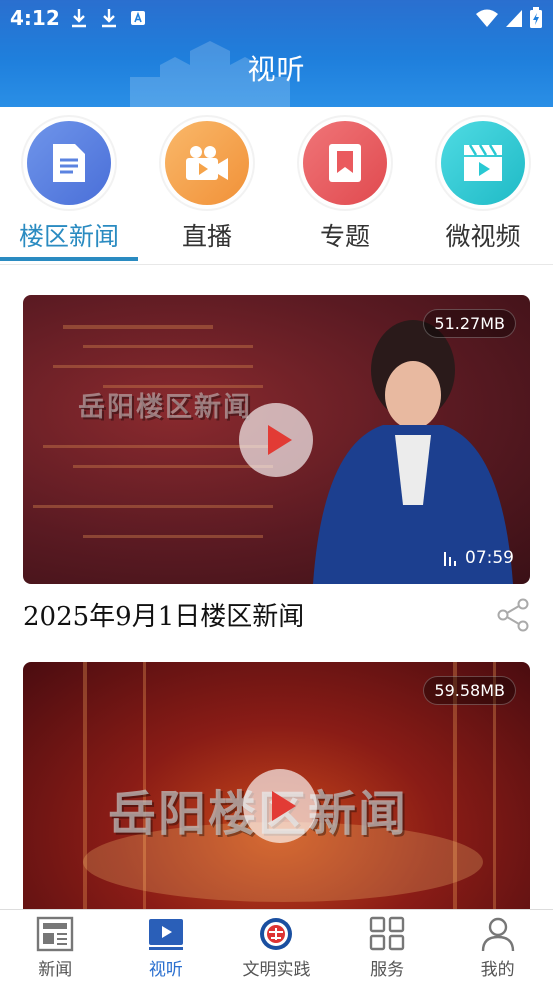 The width and height of the screenshot is (553, 984). What do you see at coordinates (387, 933) in the screenshot?
I see `grid-icon` at bounding box center [387, 933].